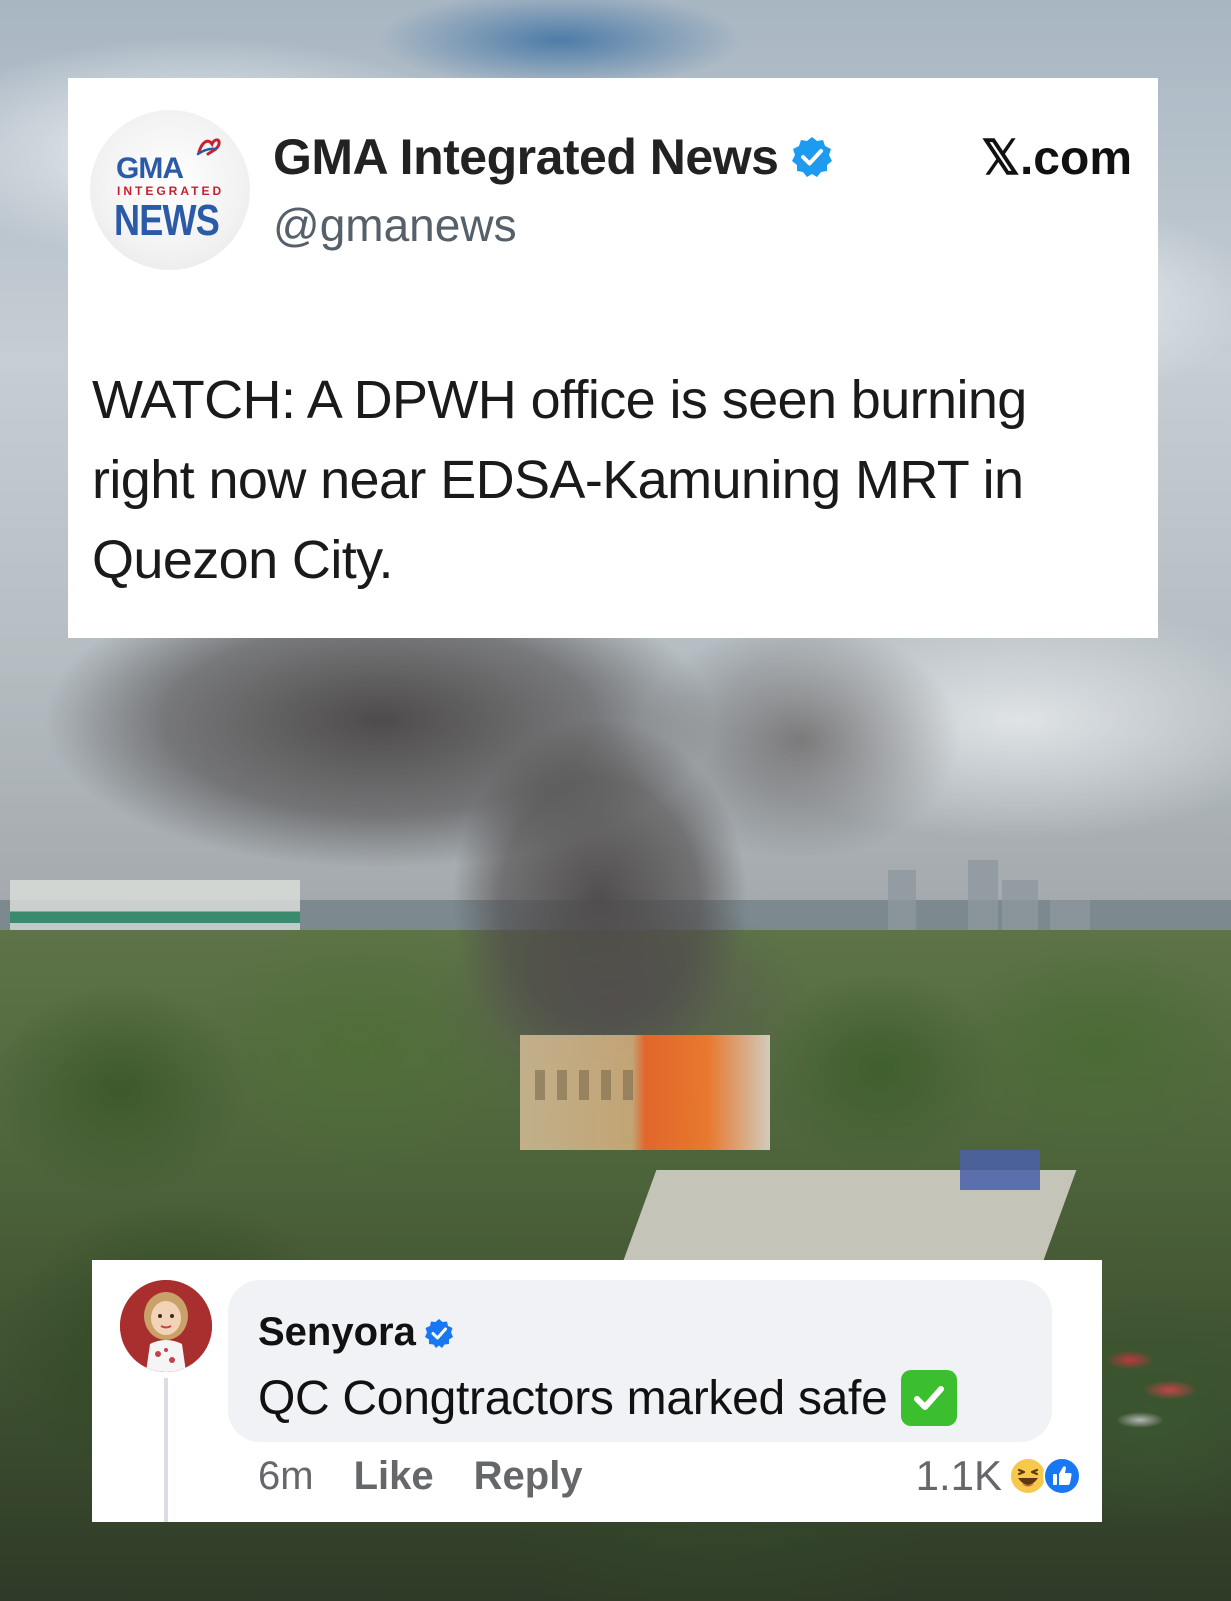 The height and width of the screenshot is (1601, 1231). Describe the element at coordinates (929, 1398) in the screenshot. I see `check-mark-button-icon` at that location.